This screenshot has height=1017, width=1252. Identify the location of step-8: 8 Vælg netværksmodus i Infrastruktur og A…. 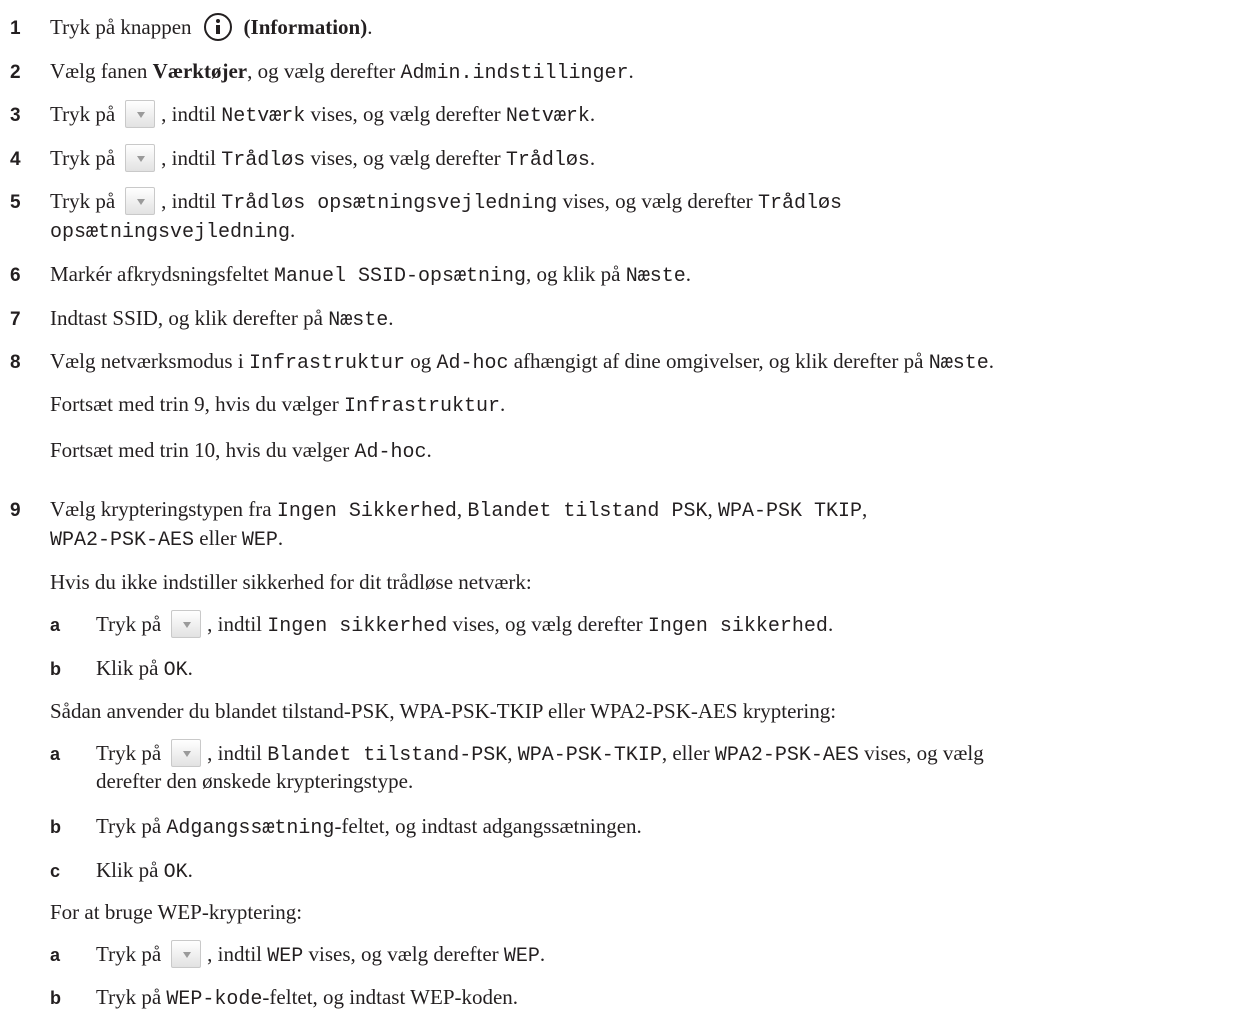
(502, 362).